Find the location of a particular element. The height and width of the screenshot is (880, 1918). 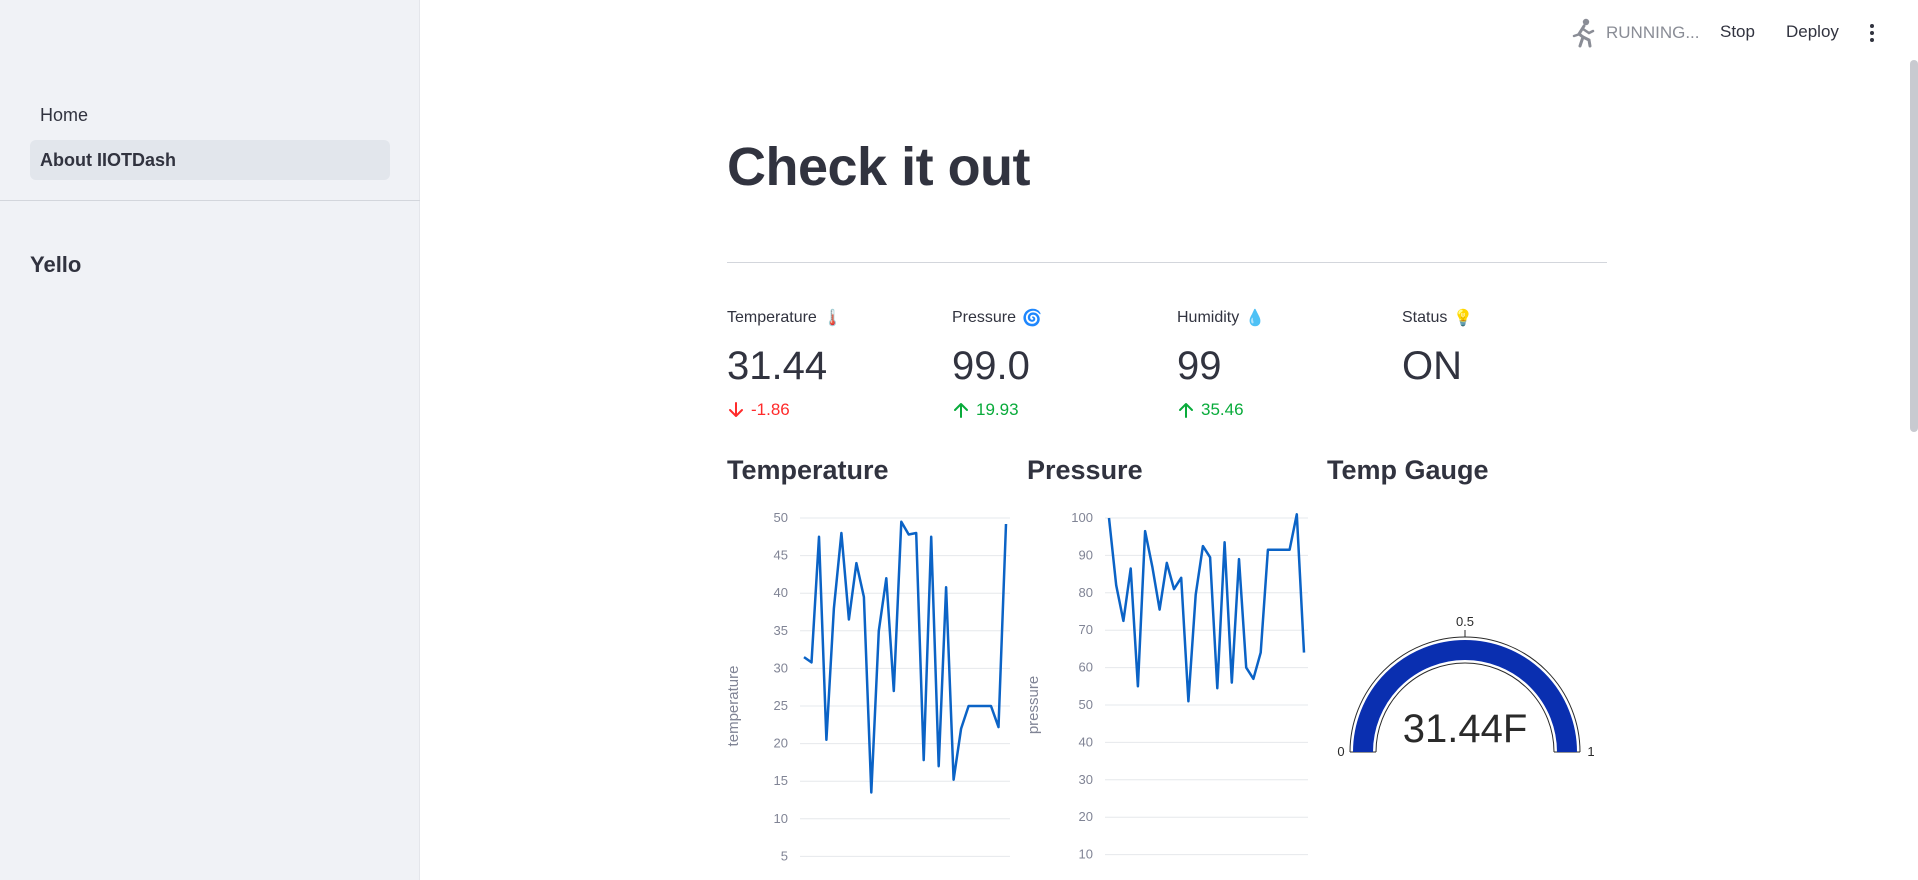

metric-delta: 19.93 is located at coordinates (1062, 410).